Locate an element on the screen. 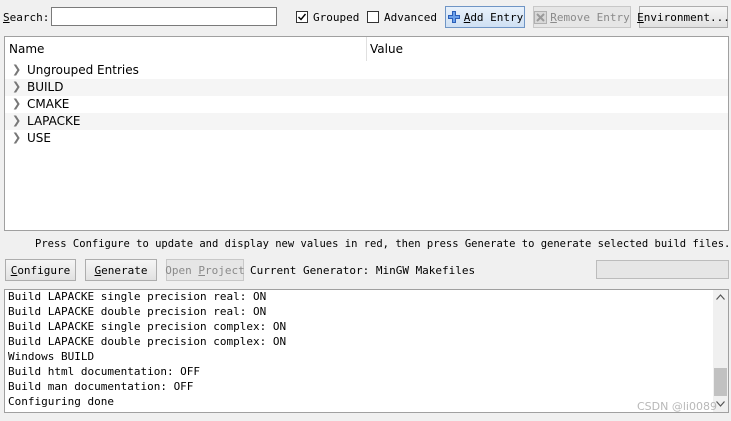 The image size is (731, 421). column-divider is located at coordinates (366, 49).